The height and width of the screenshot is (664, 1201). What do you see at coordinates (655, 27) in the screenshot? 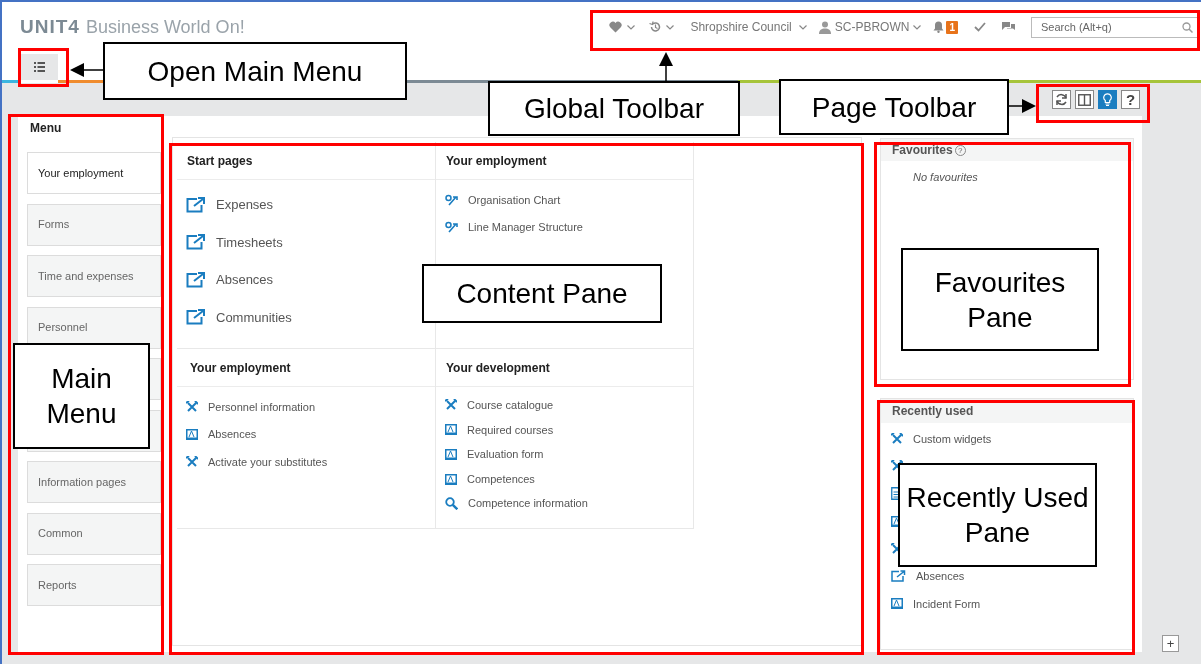
I see `history-icon` at bounding box center [655, 27].